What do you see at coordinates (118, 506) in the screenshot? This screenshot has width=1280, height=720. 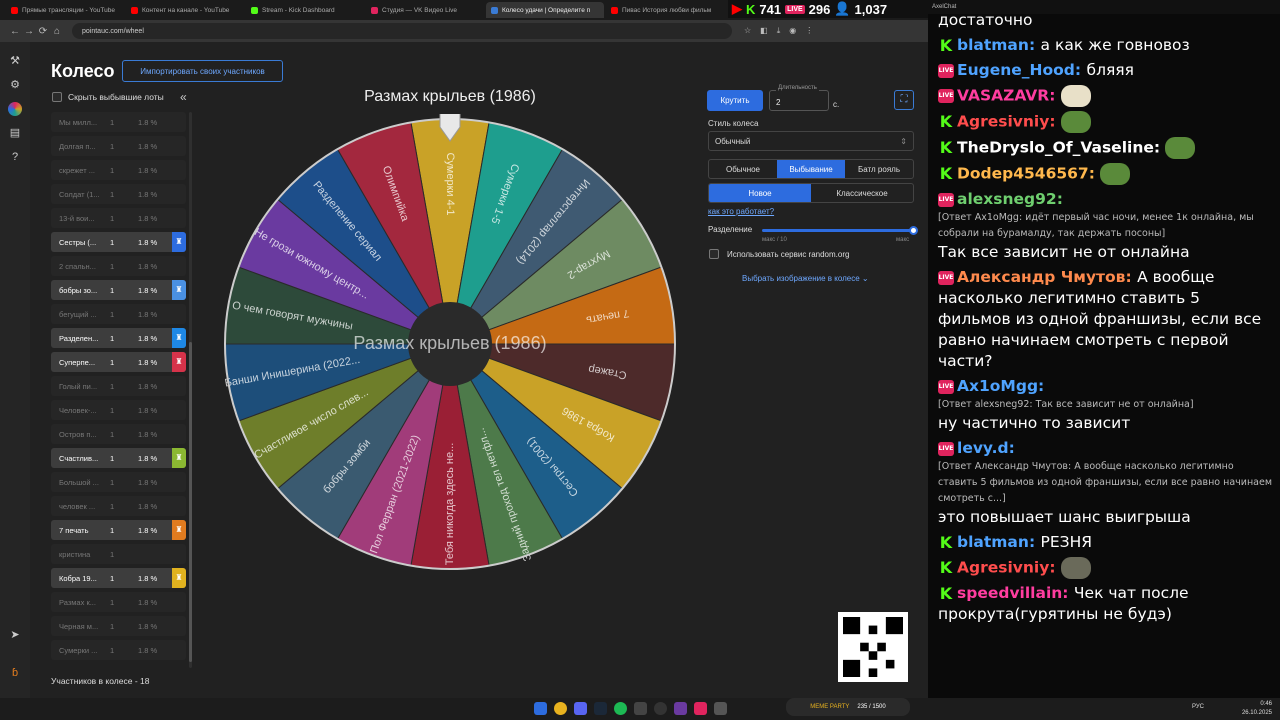 I see `lot-item: человек ... 1 1.8 %` at bounding box center [118, 506].